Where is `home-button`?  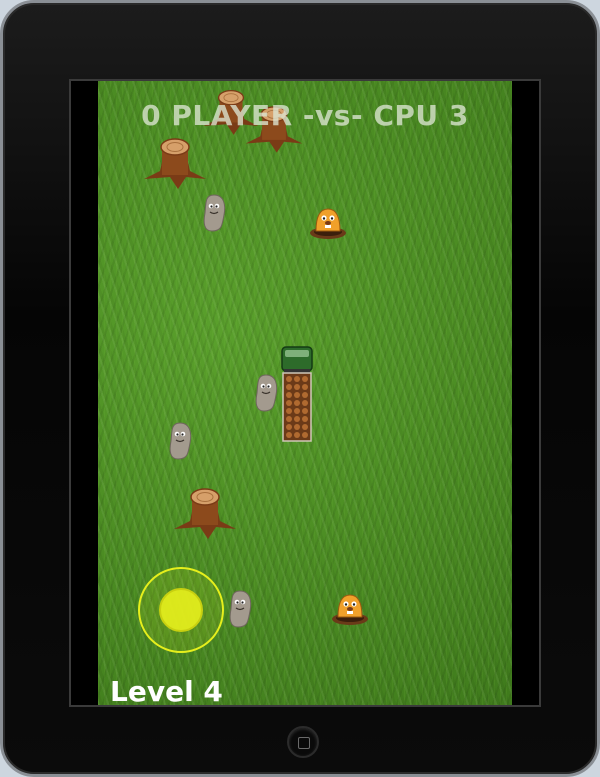 home-button is located at coordinates (303, 742).